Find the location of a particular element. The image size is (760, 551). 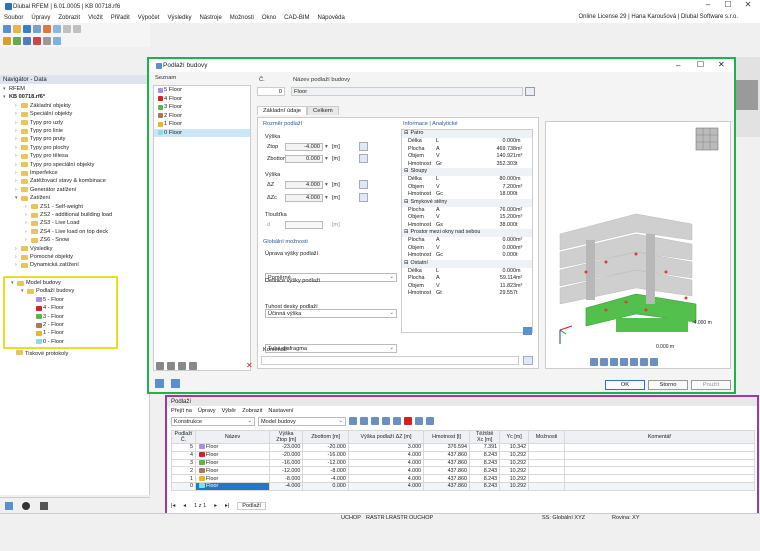

open-folder-icon is located at coordinates (17, 29).